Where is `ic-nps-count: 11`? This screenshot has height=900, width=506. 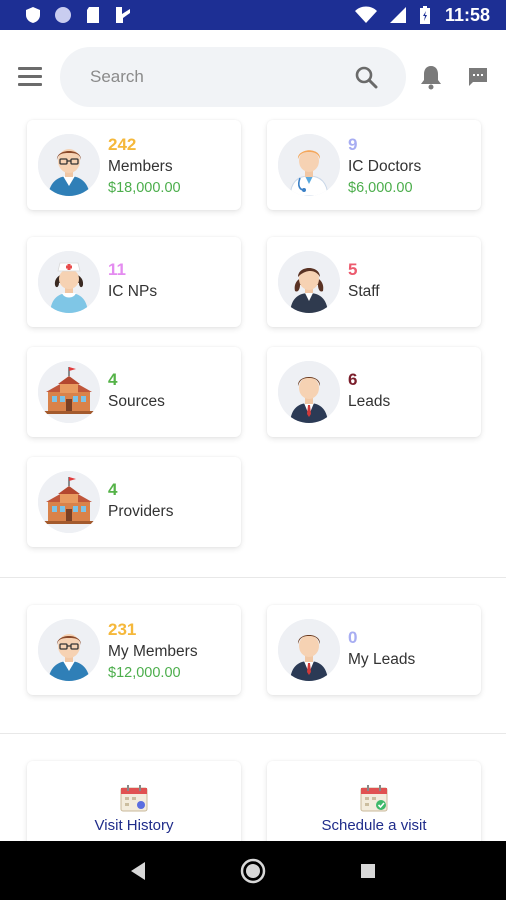 ic-nps-count: 11 is located at coordinates (117, 269).